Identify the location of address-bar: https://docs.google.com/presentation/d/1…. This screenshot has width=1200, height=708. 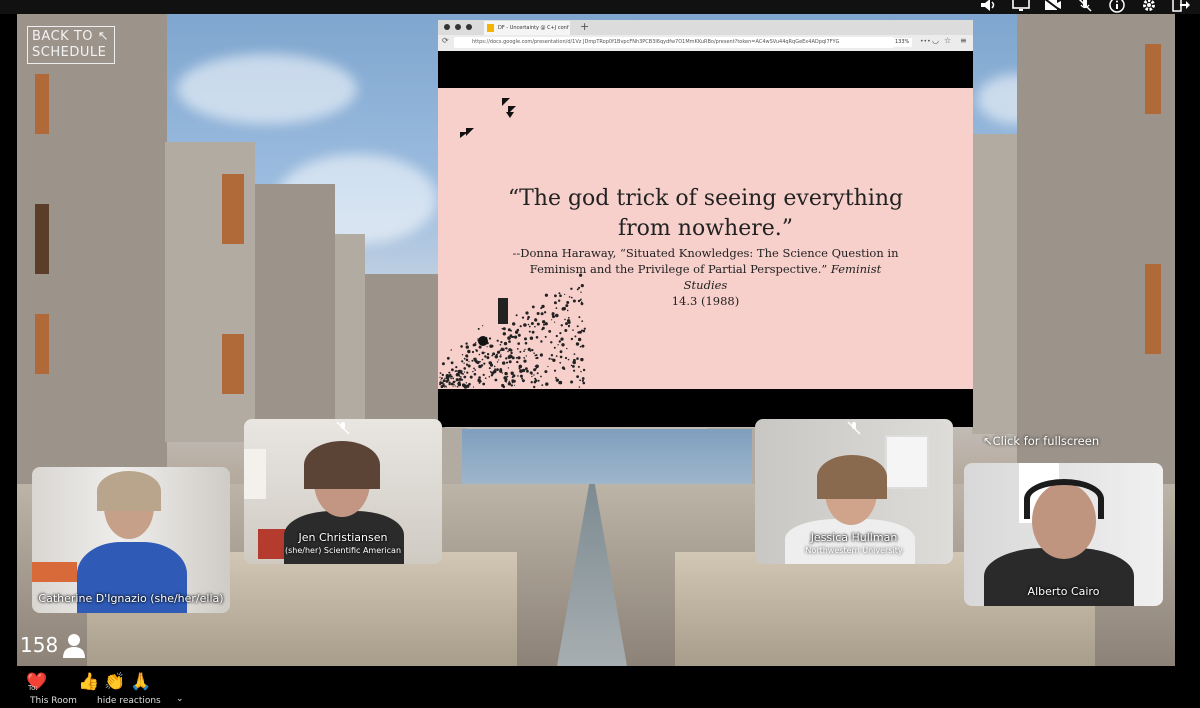
(674, 42).